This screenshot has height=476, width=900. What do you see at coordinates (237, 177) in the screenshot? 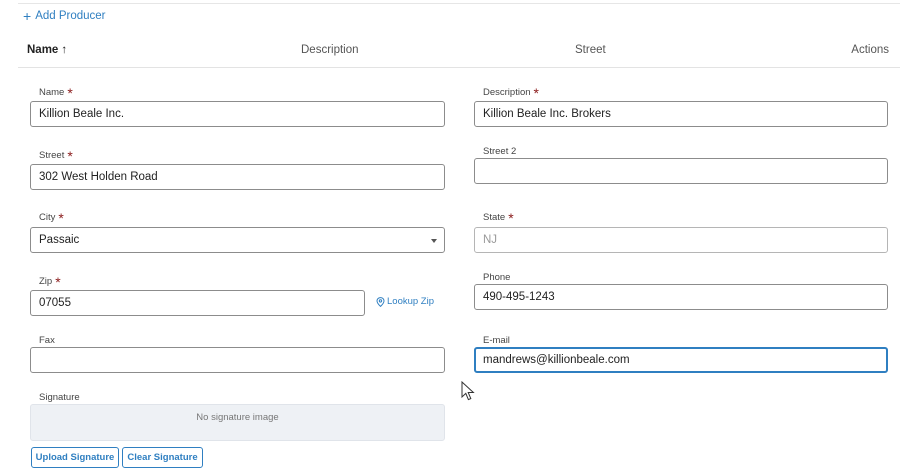
I see `street-input: 302 West Holden Road` at bounding box center [237, 177].